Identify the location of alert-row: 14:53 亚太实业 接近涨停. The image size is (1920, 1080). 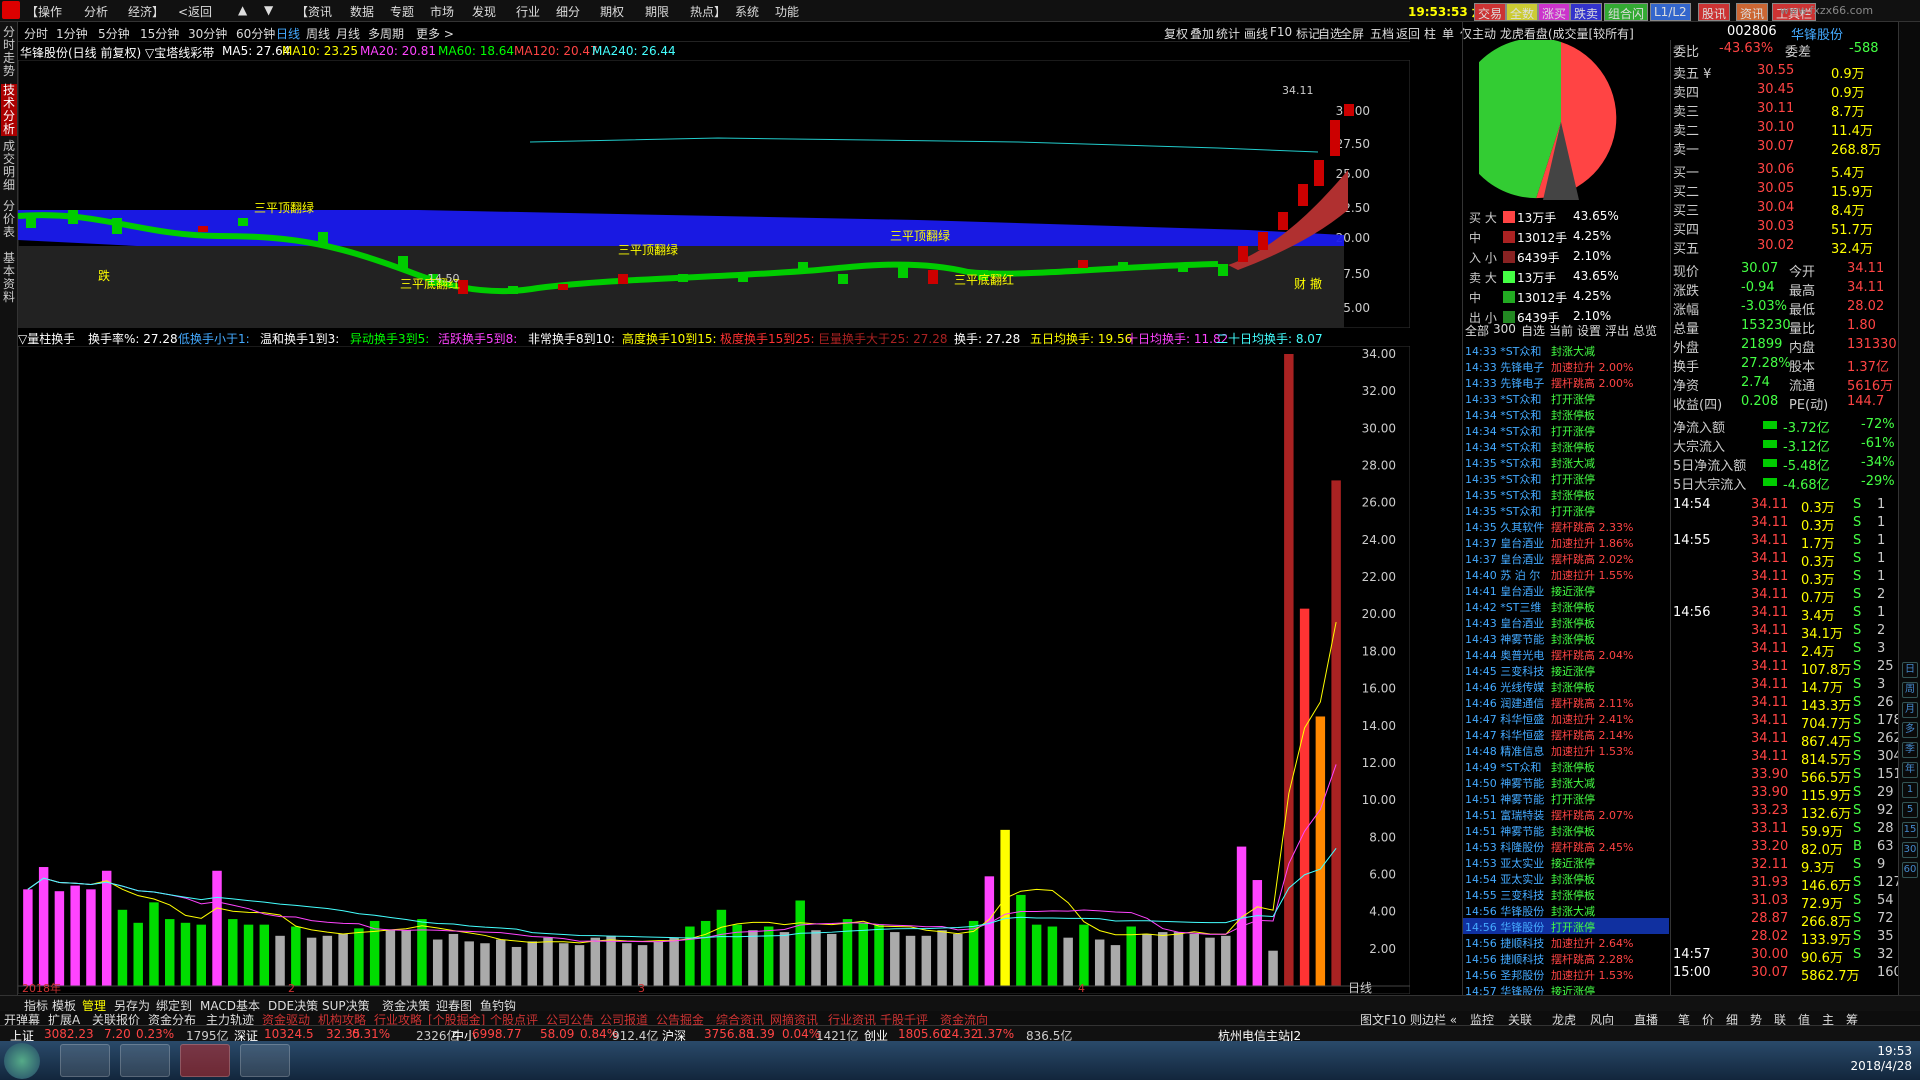
(1566, 862).